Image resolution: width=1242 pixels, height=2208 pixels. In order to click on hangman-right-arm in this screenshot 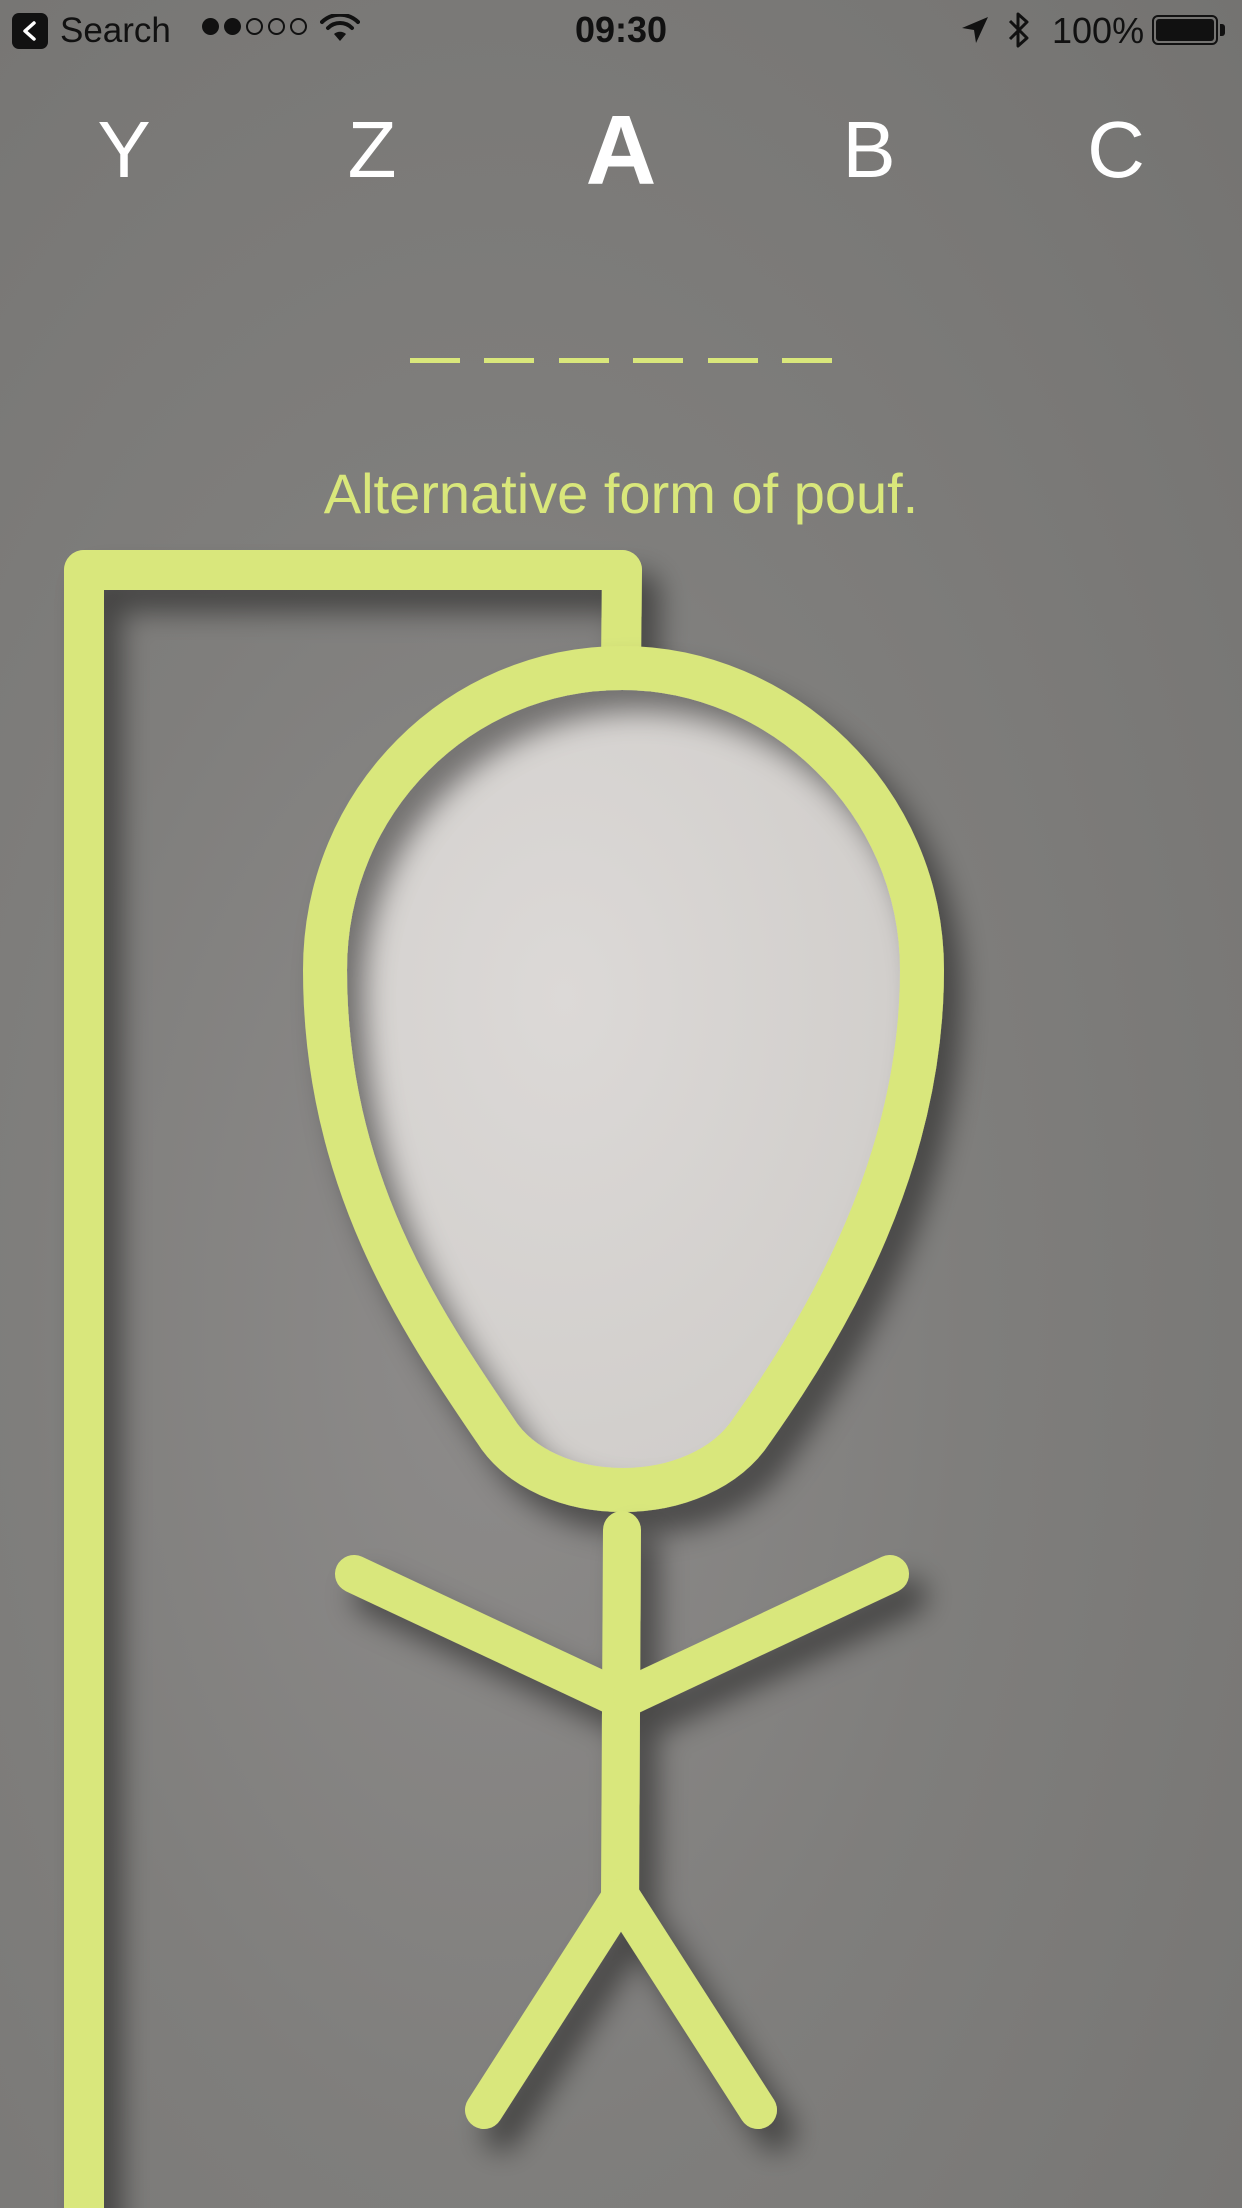, I will do `click(761, 1634)`.